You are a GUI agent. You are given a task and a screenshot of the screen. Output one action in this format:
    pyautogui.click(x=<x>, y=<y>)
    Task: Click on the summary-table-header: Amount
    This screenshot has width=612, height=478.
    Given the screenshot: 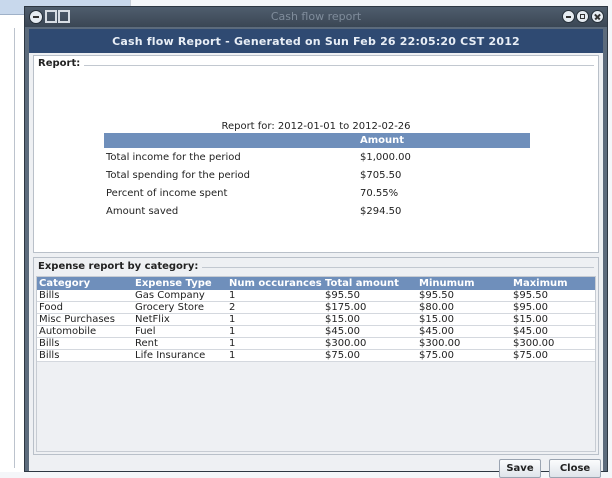 What is the action you would take?
    pyautogui.click(x=317, y=140)
    